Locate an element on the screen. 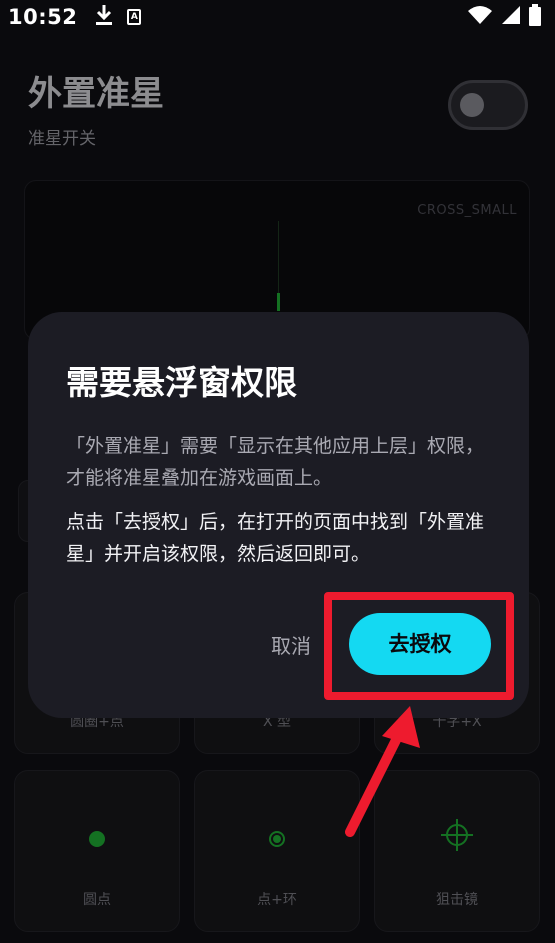 This screenshot has height=943, width=555. battery-icon is located at coordinates (535, 17).